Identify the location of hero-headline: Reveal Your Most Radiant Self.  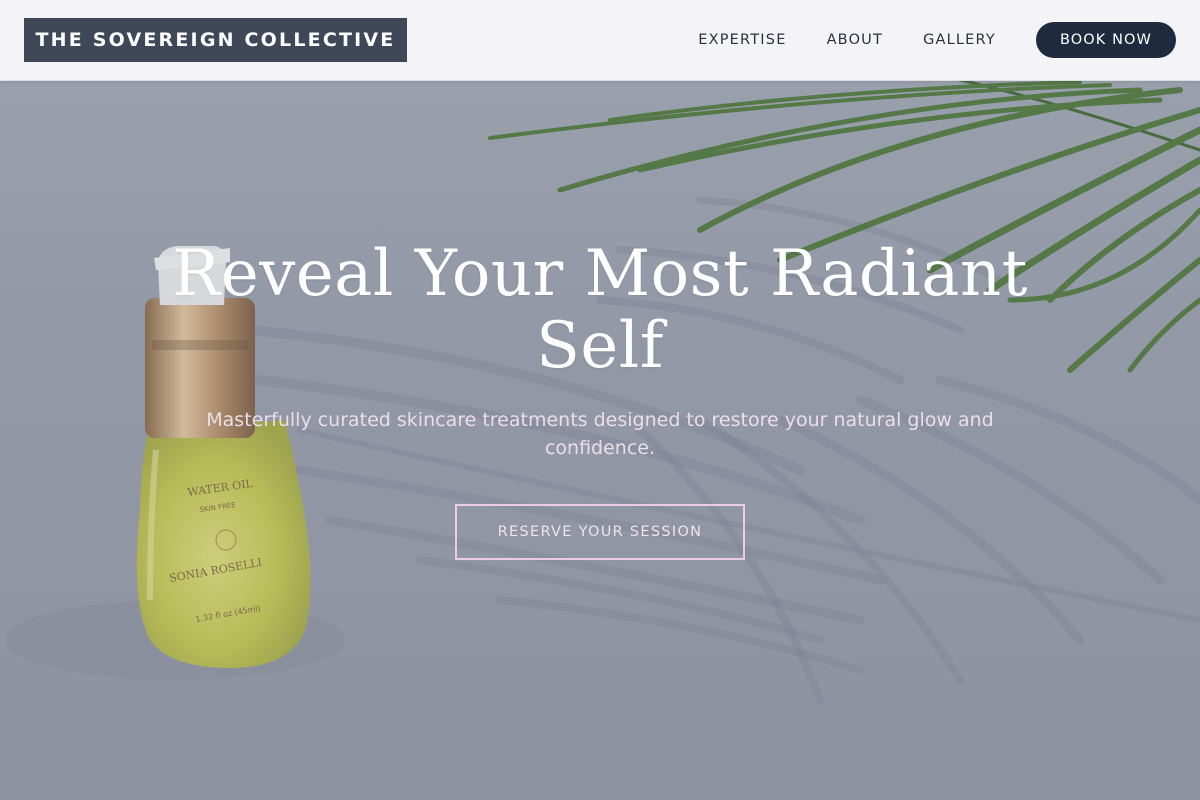
(600, 310).